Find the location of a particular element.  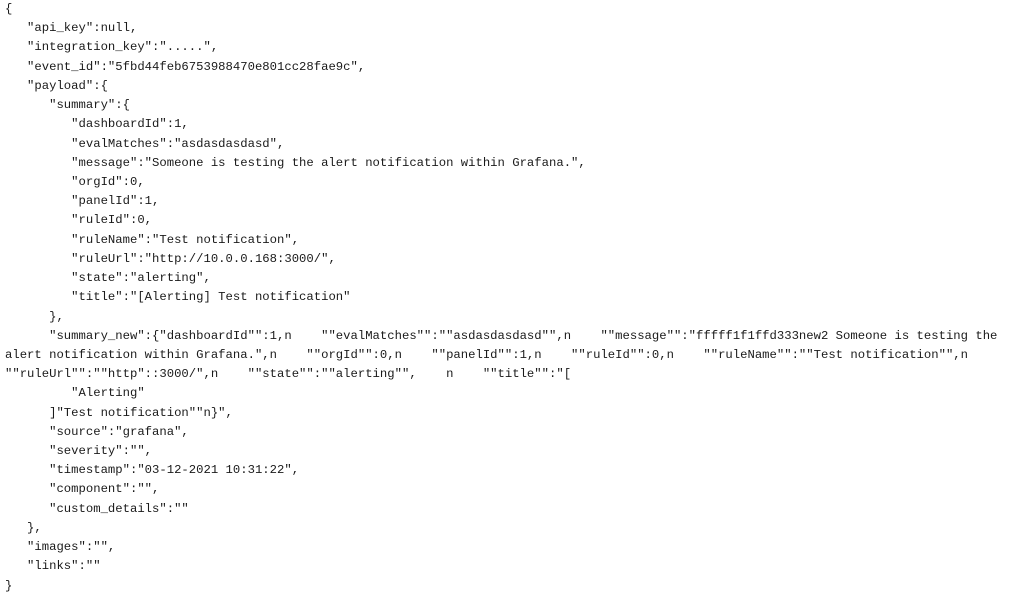

json-line-timestamp: "timestamp":"03-12-2021 10:31:22", is located at coordinates (152, 470).